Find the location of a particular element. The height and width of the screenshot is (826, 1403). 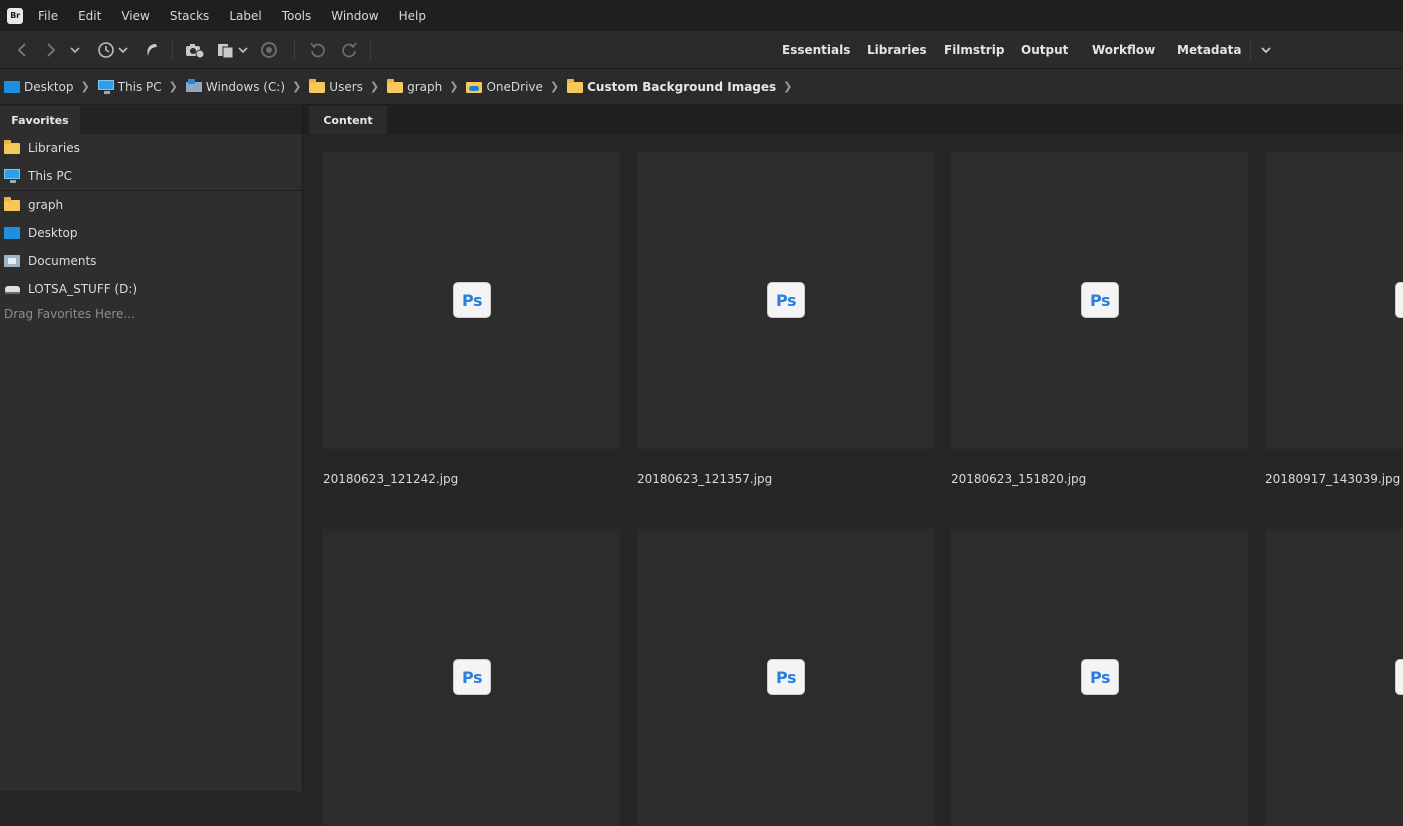

refine-icon is located at coordinates (269, 50).